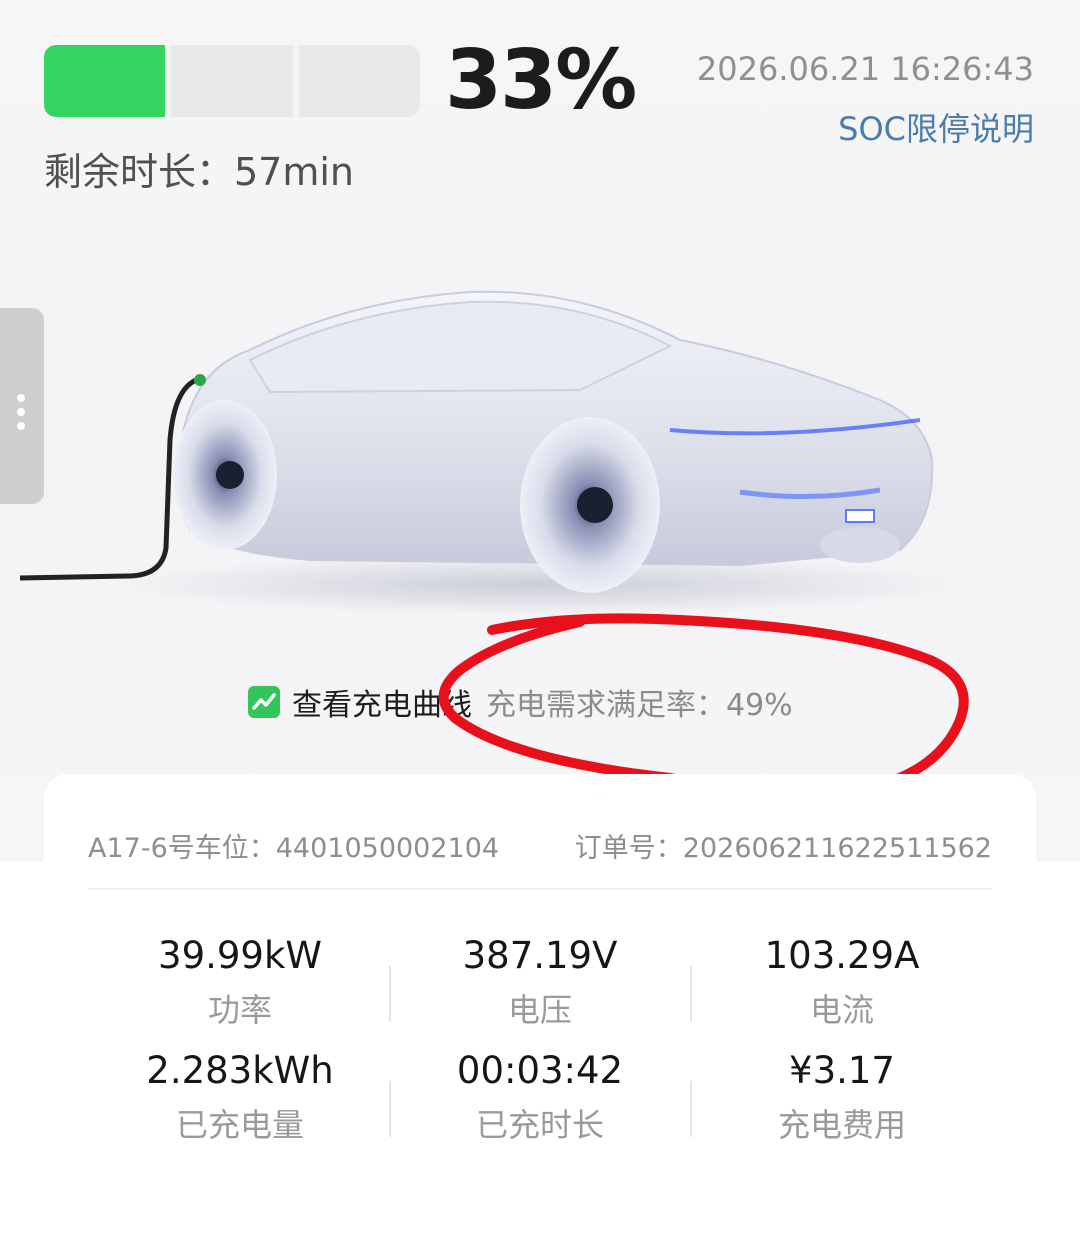  Describe the element at coordinates (105, 81) in the screenshot. I see `battery-segment-filled` at that location.